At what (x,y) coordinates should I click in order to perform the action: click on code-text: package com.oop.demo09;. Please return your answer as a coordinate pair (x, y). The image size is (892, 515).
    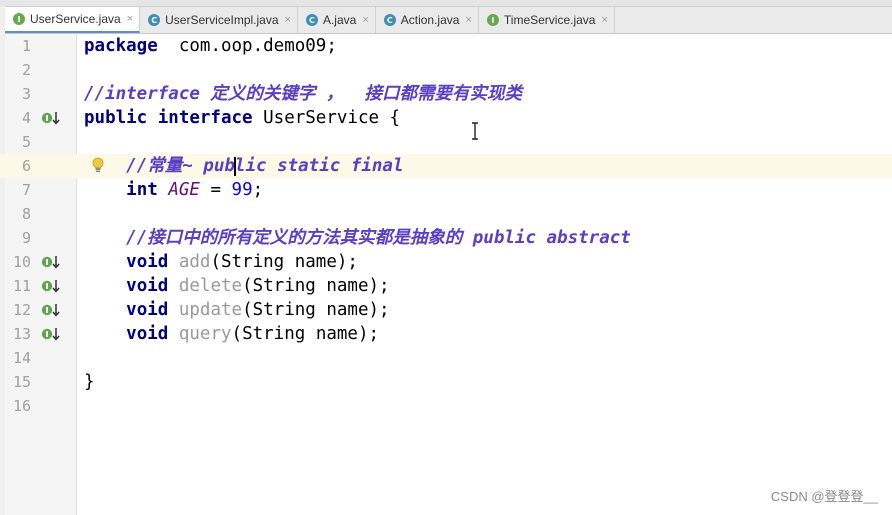
    Looking at the image, I should click on (210, 46).